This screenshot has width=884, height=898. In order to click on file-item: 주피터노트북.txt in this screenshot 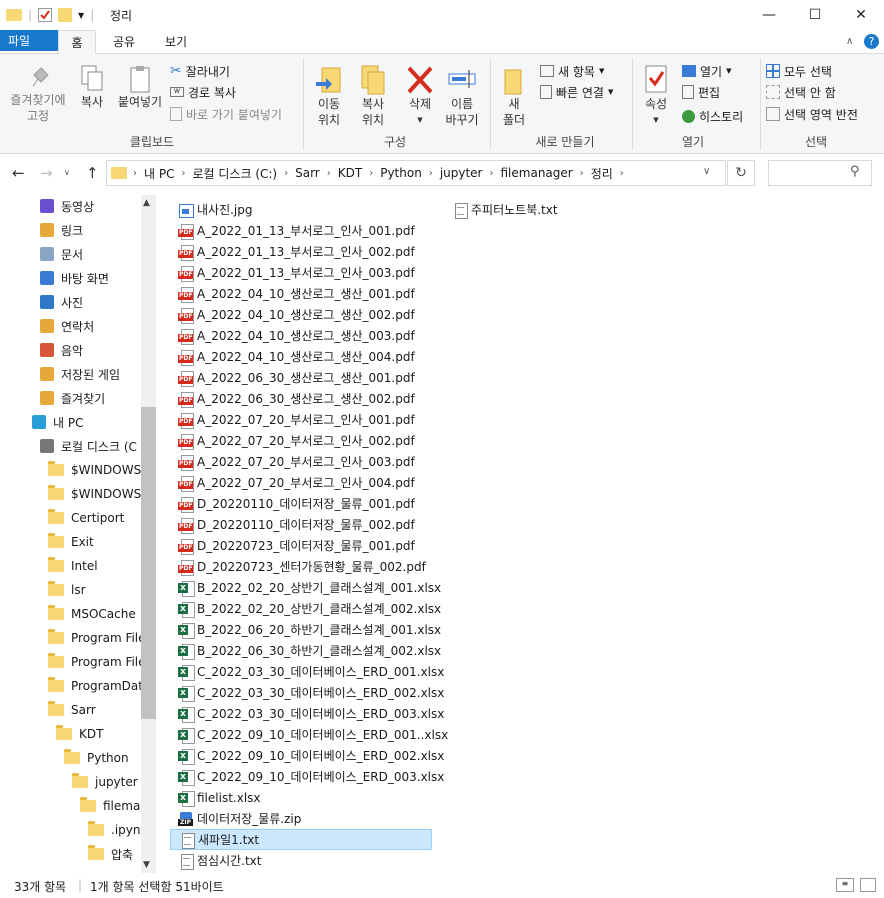, I will do `click(501, 209)`.